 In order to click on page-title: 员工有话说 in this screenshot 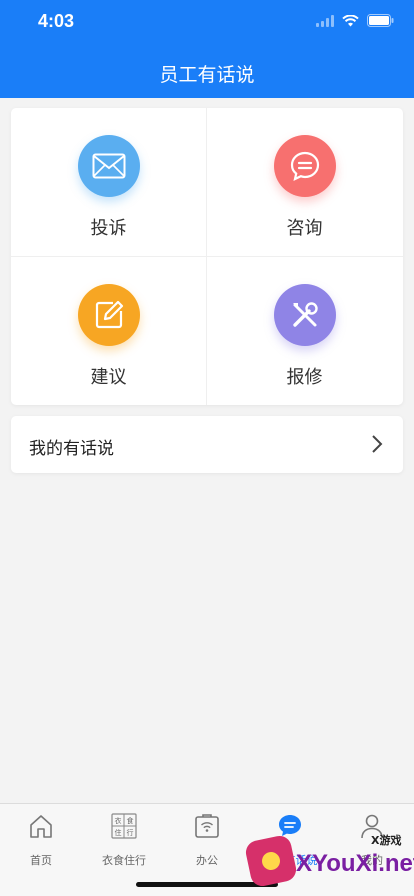, I will do `click(207, 75)`.